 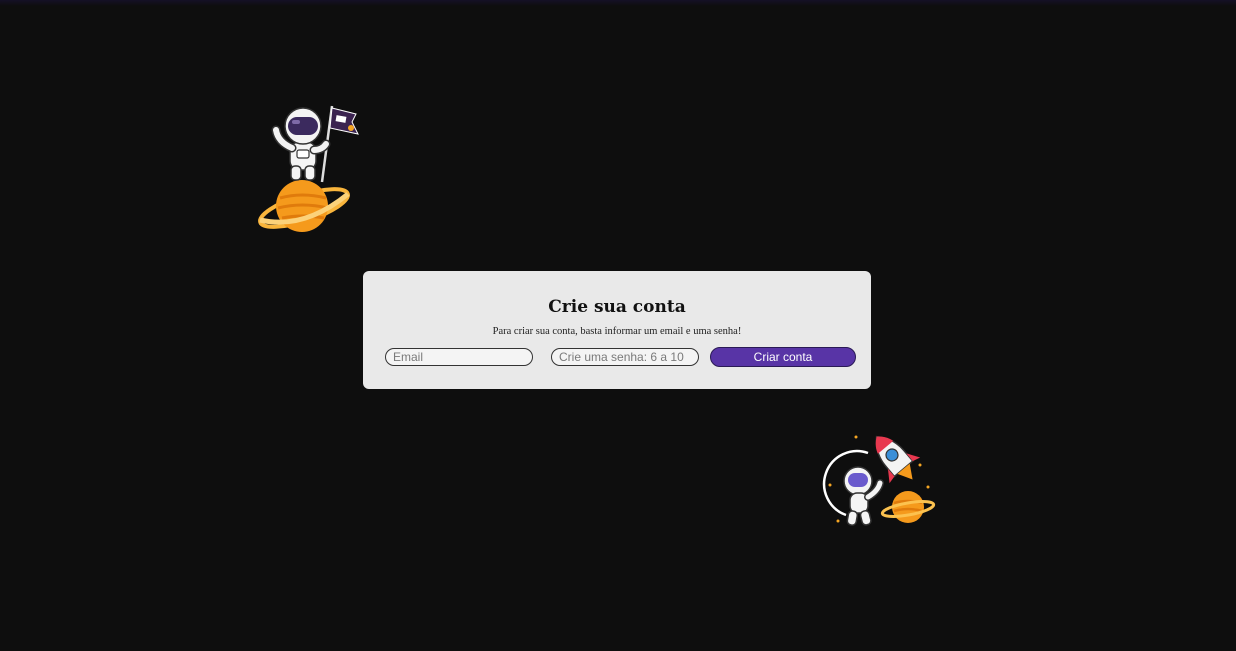 I want to click on create-account-button: Criar conta, so click(x=783, y=357).